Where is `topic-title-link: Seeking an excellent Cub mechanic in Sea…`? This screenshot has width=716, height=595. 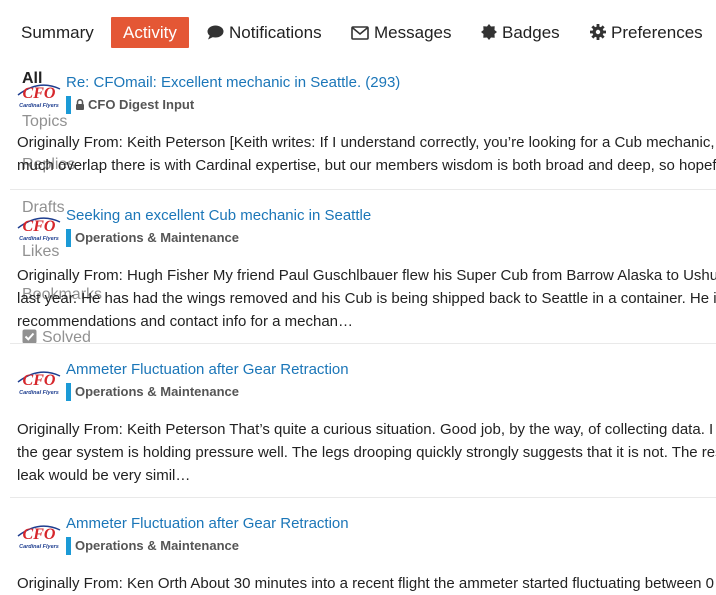
topic-title-link: Seeking an excellent Cub mechanic in Sea… is located at coordinates (218, 215).